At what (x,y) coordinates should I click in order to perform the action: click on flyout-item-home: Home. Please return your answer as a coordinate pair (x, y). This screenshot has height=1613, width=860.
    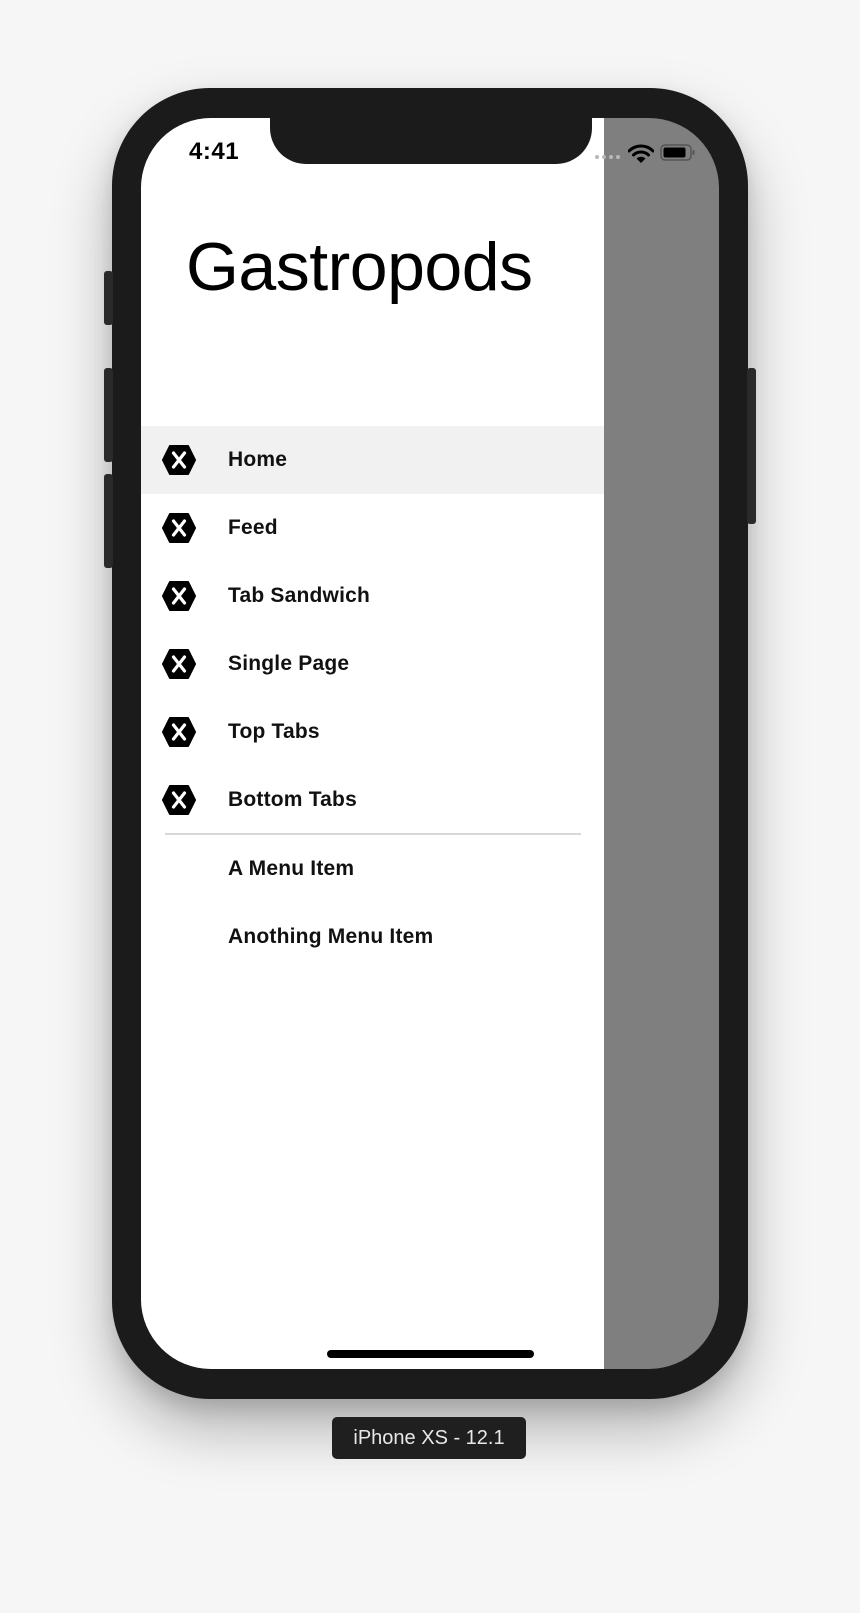
    Looking at the image, I should click on (372, 460).